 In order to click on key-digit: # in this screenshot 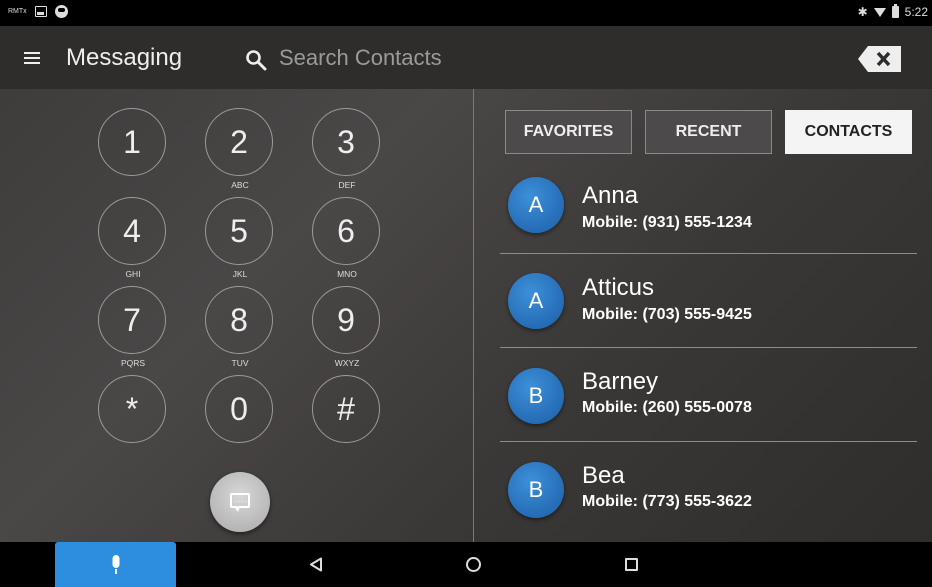, I will do `click(346, 408)`.